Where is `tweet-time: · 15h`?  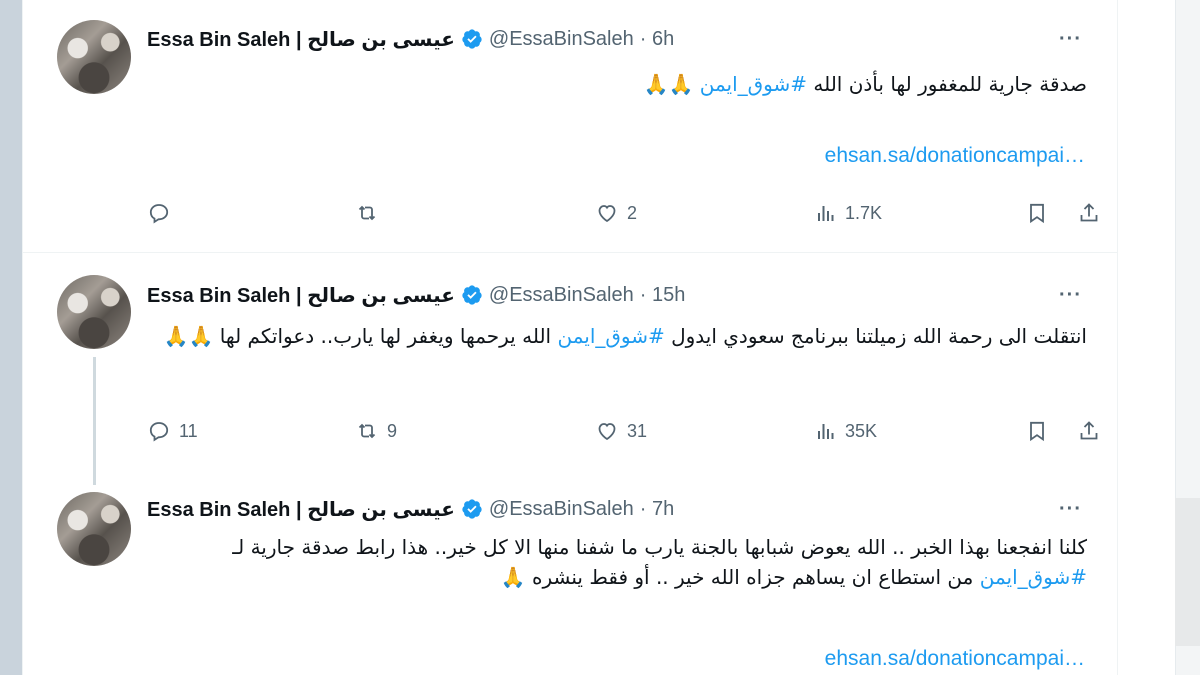 tweet-time: · 15h is located at coordinates (663, 295).